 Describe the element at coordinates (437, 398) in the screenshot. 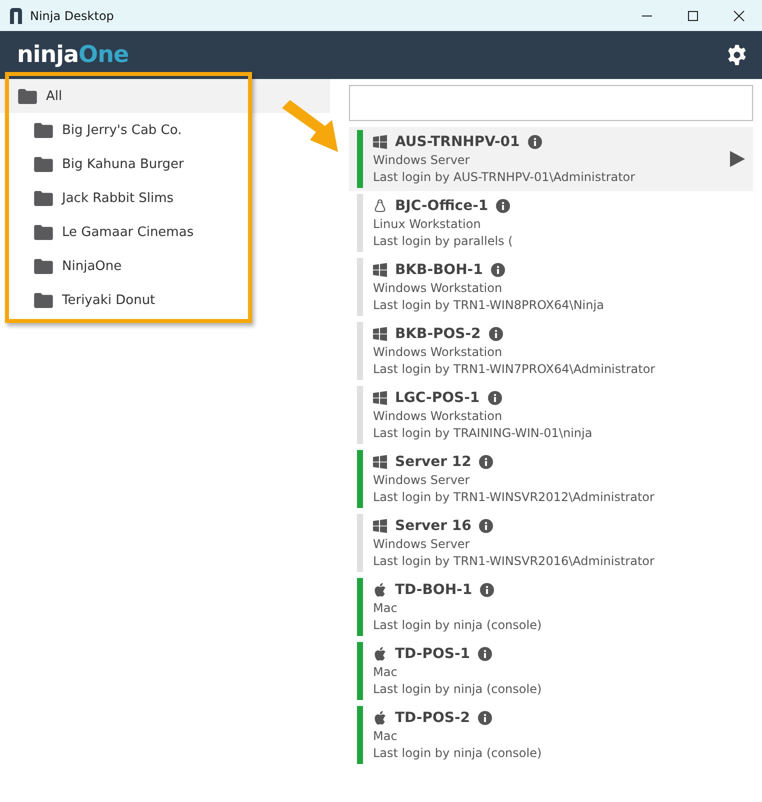

I see `device-name: LGC-POS-1` at that location.